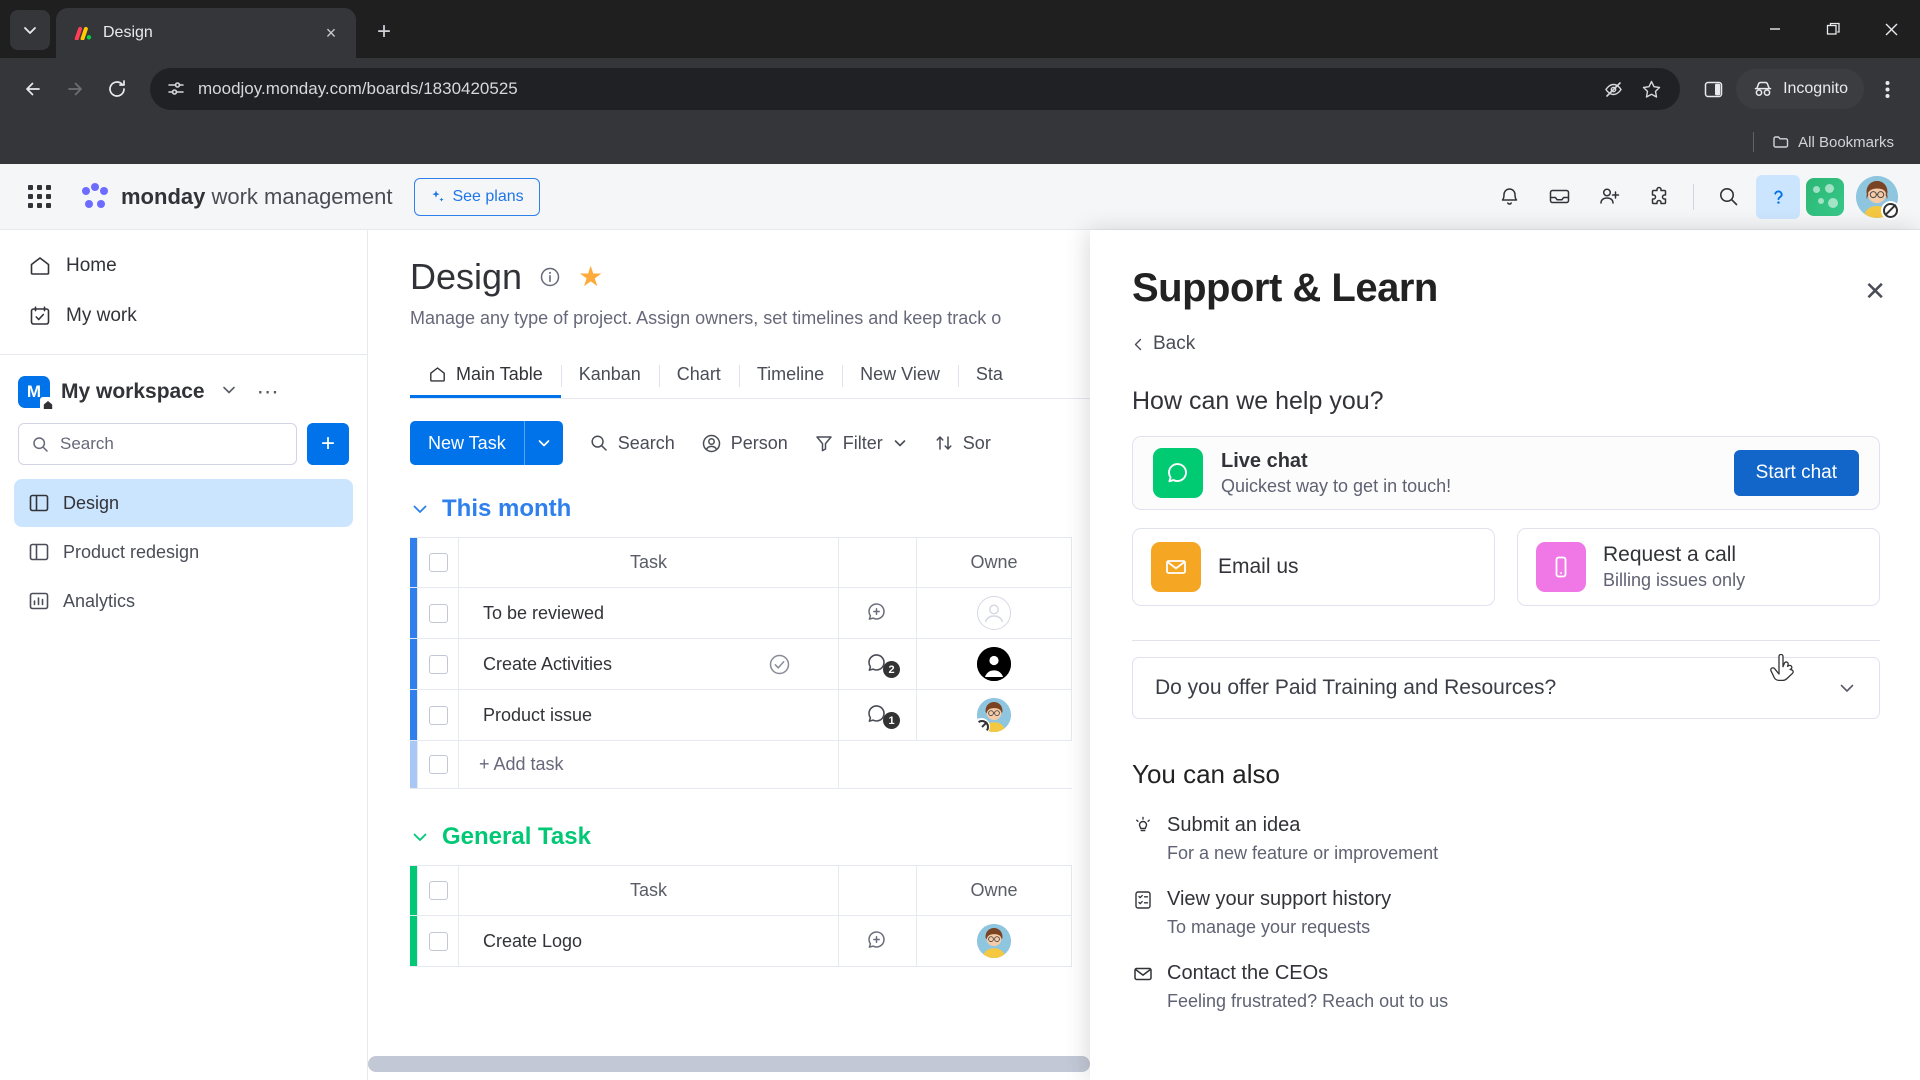 The height and width of the screenshot is (1080, 1920). What do you see at coordinates (1796, 473) in the screenshot?
I see `start-chat-button: Start chat` at bounding box center [1796, 473].